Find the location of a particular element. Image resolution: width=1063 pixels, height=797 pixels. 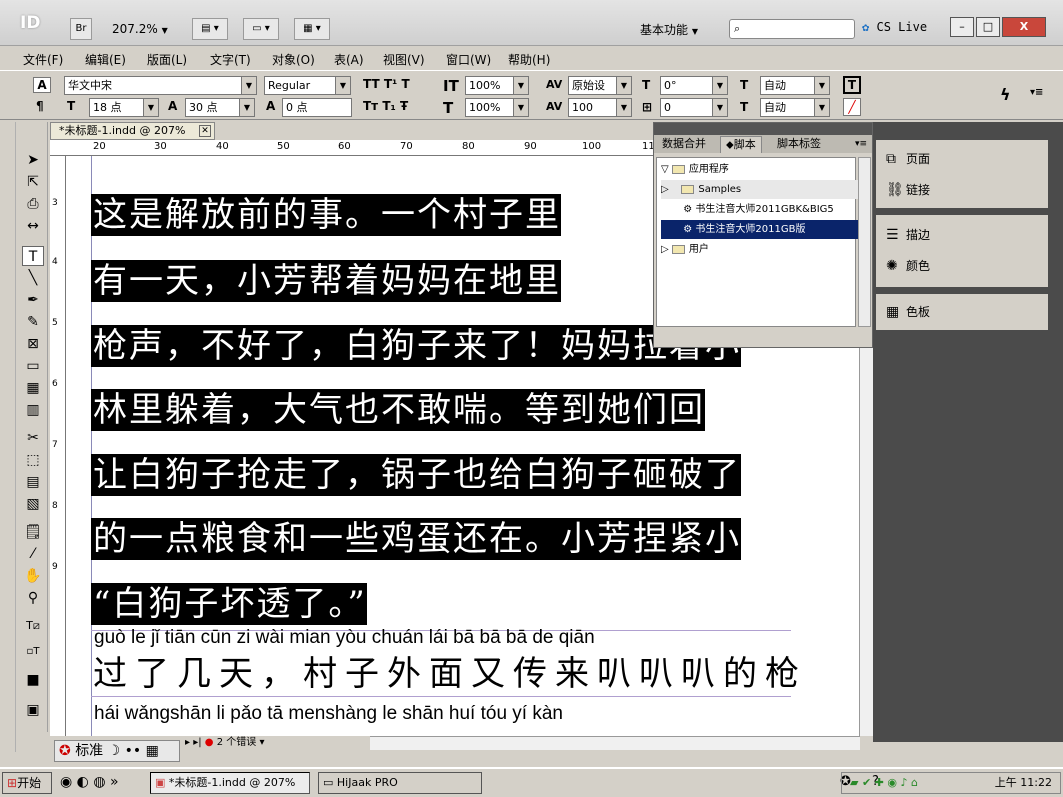

view-options-button: ▤ ▾ is located at coordinates (210, 29).